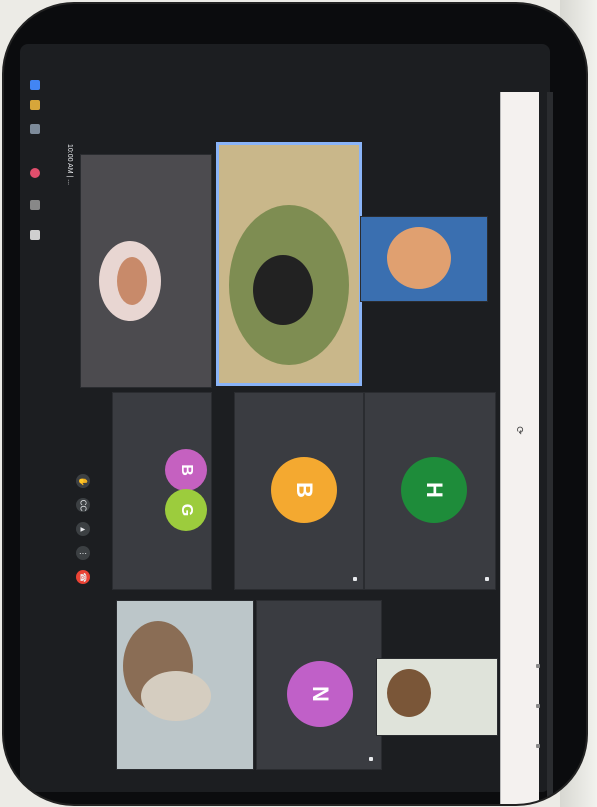  I want to click on menu-icon, so click(35, 129).